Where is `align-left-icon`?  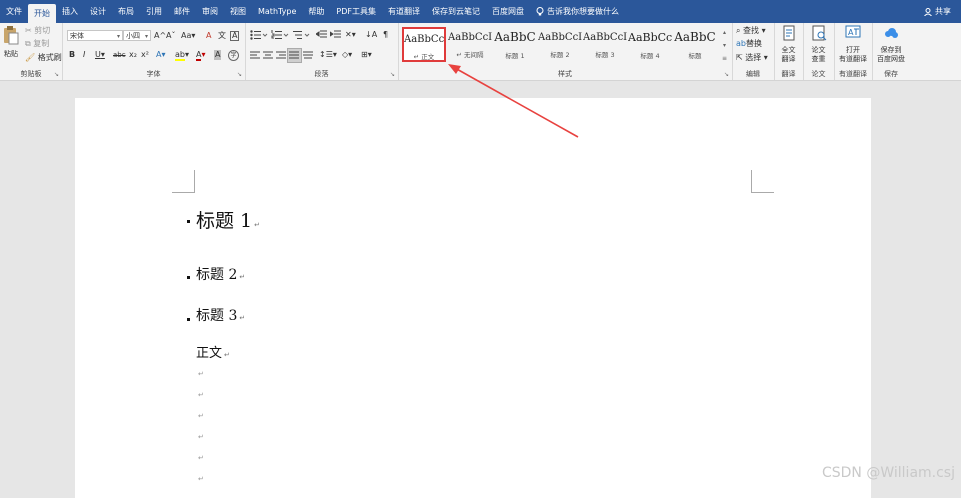 align-left-icon is located at coordinates (255, 55).